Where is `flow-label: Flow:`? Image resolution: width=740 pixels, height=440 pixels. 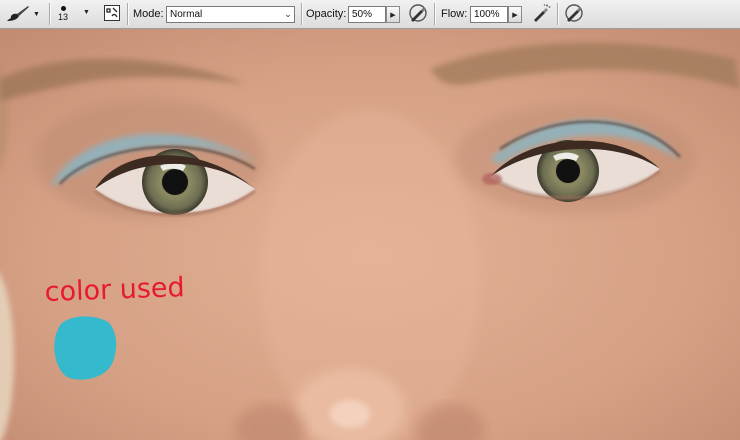 flow-label: Flow: is located at coordinates (454, 14).